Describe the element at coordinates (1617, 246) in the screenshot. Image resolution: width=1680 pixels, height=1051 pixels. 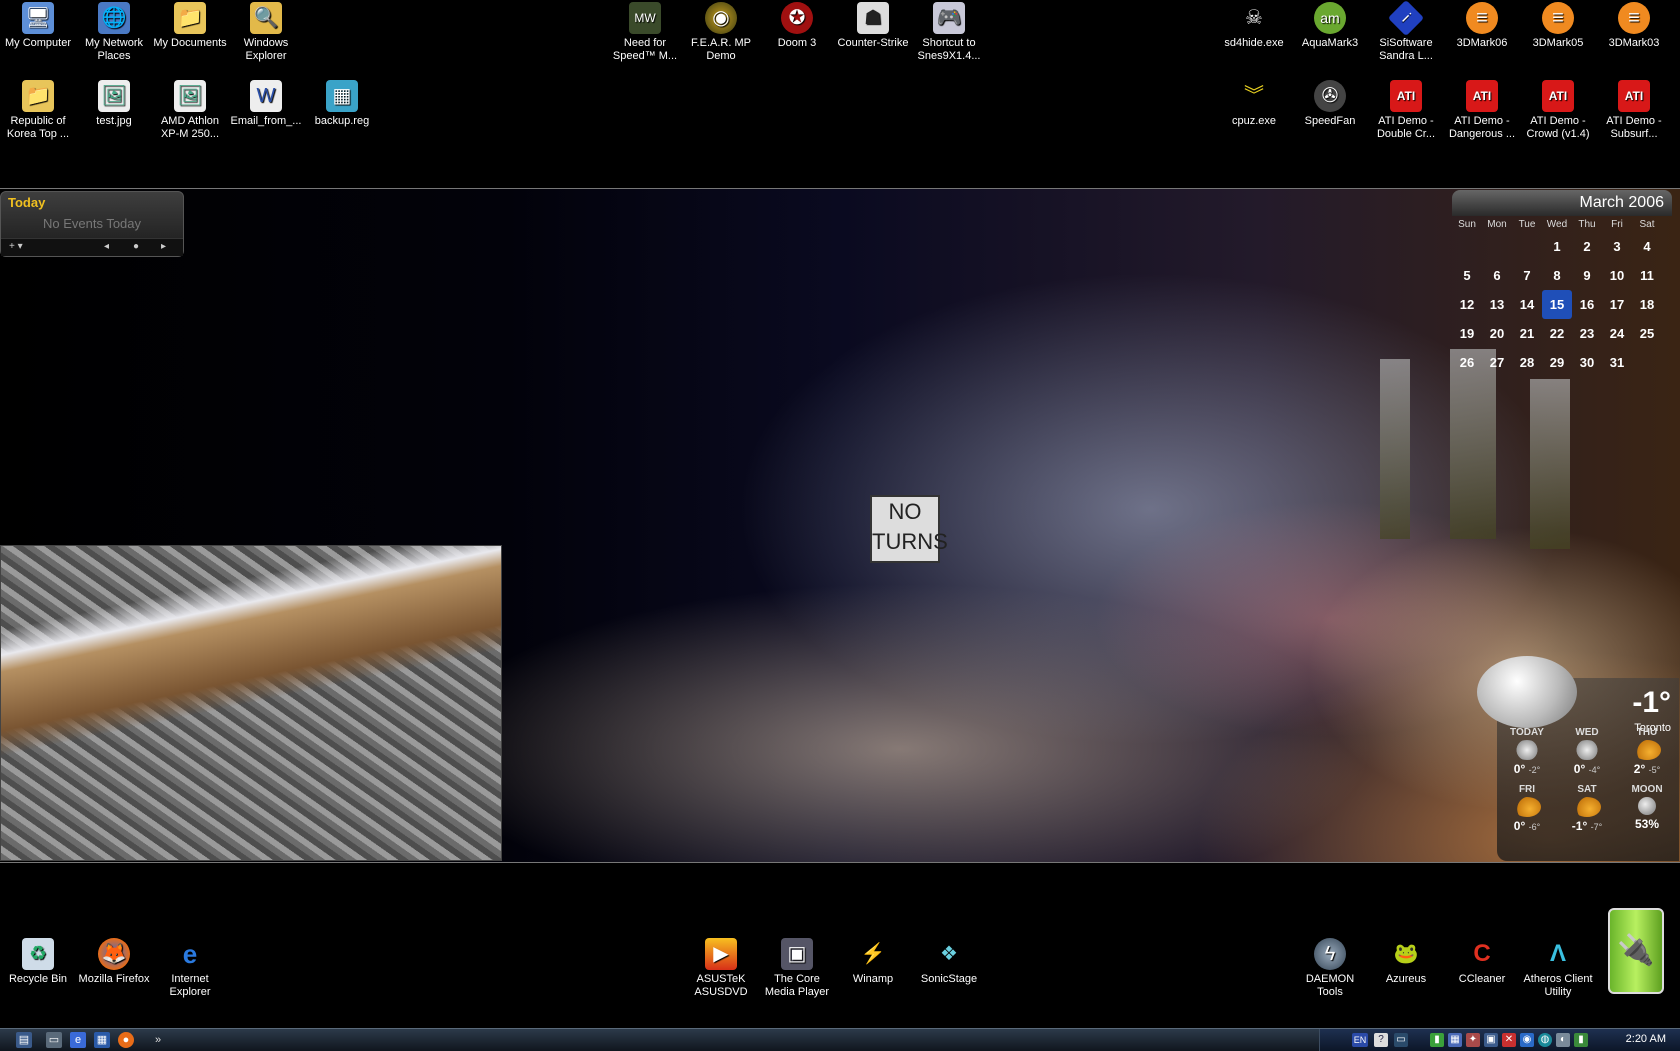
I see `calendar-day: 3` at that location.